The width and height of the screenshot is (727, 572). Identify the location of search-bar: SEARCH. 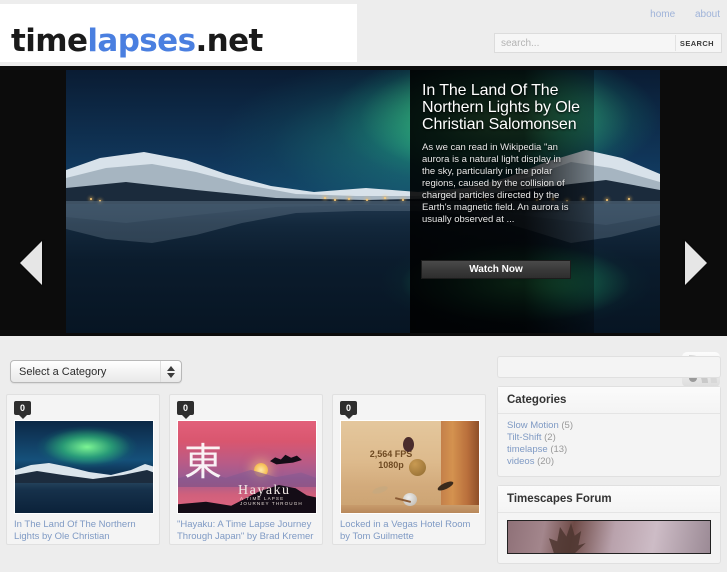
(608, 43).